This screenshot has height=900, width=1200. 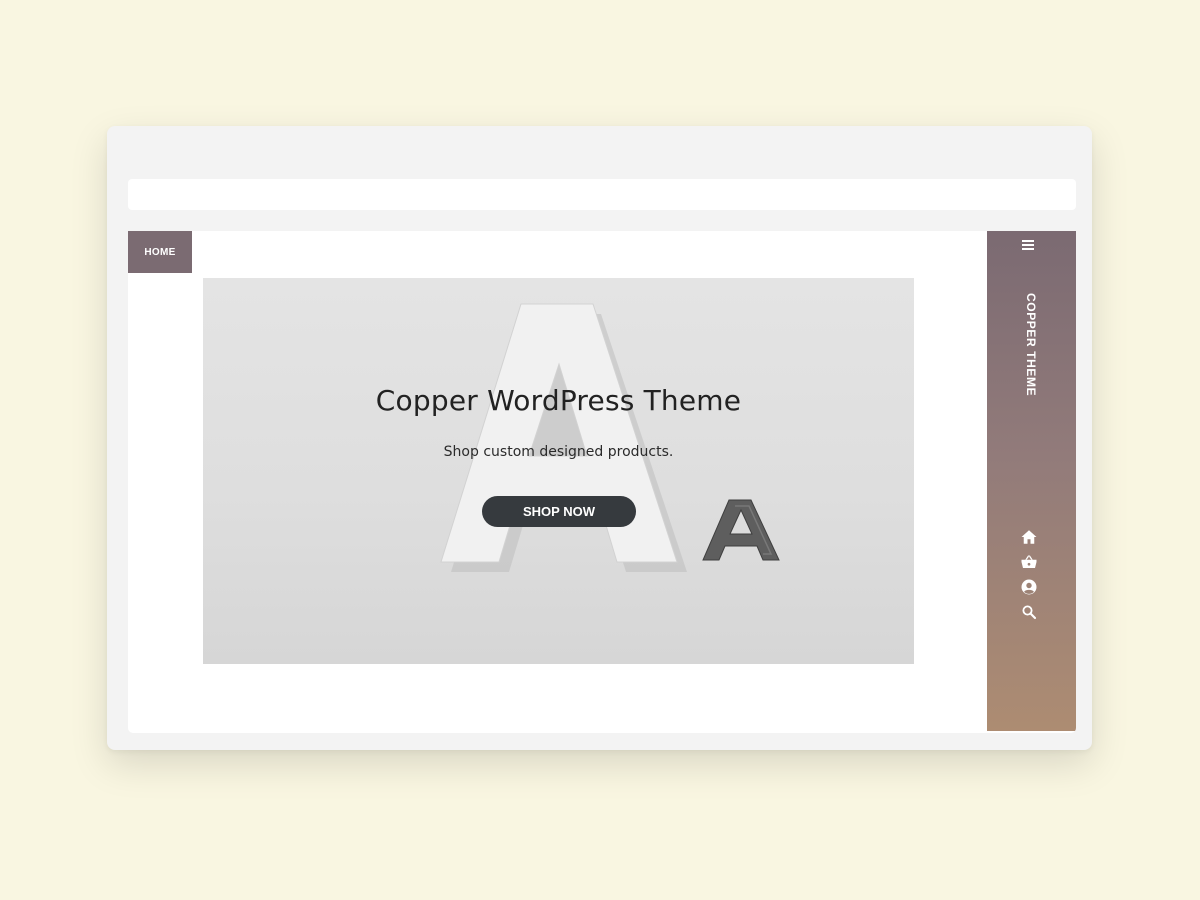 I want to click on site-name: COPPER THEME, so click(x=1031, y=344).